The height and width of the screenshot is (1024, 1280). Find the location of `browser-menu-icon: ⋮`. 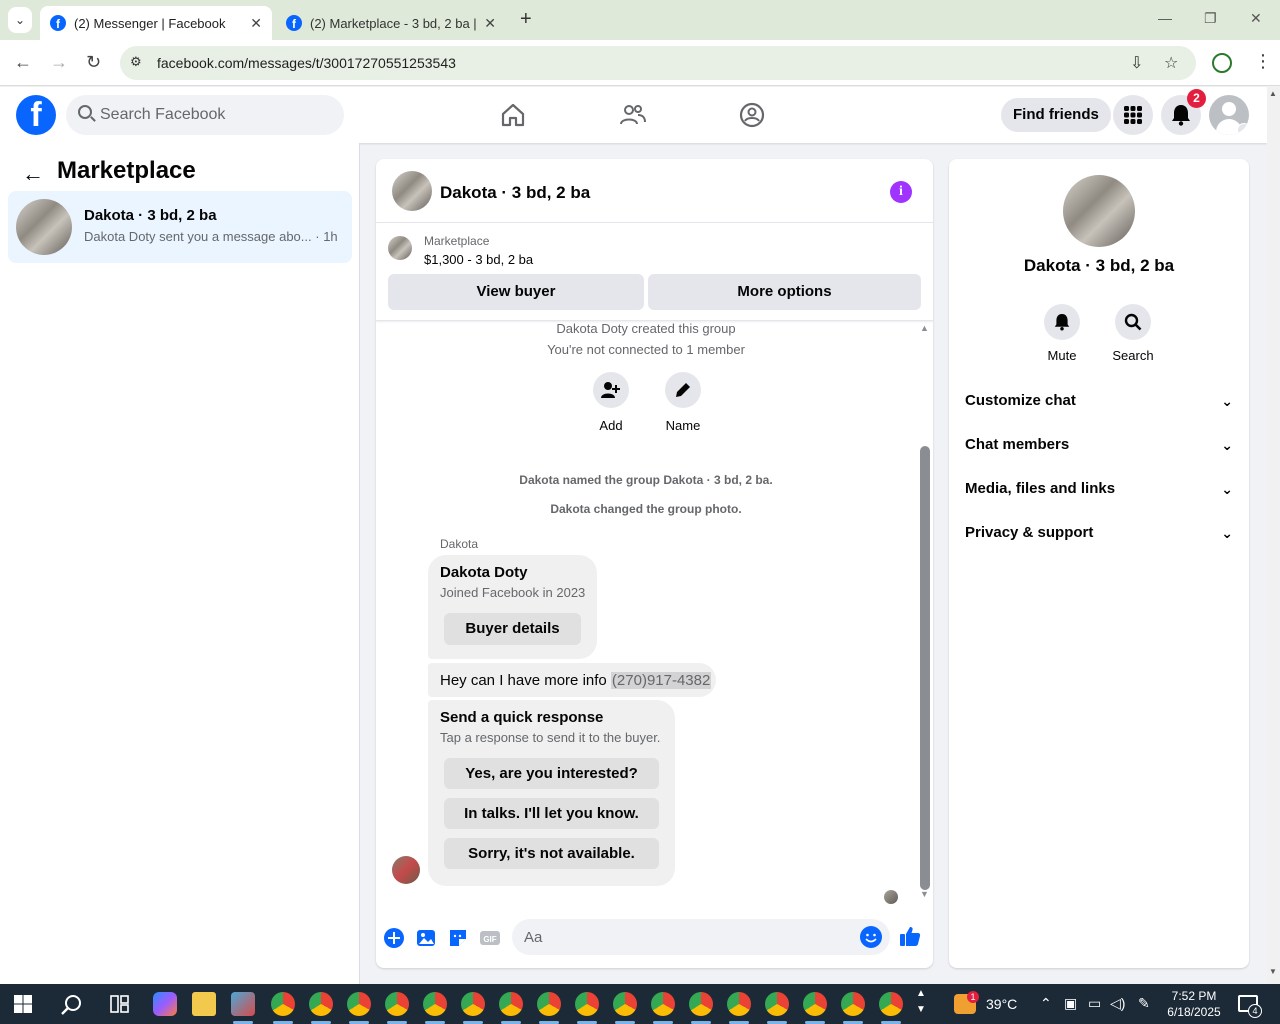

browser-menu-icon: ⋮ is located at coordinates (1263, 61).